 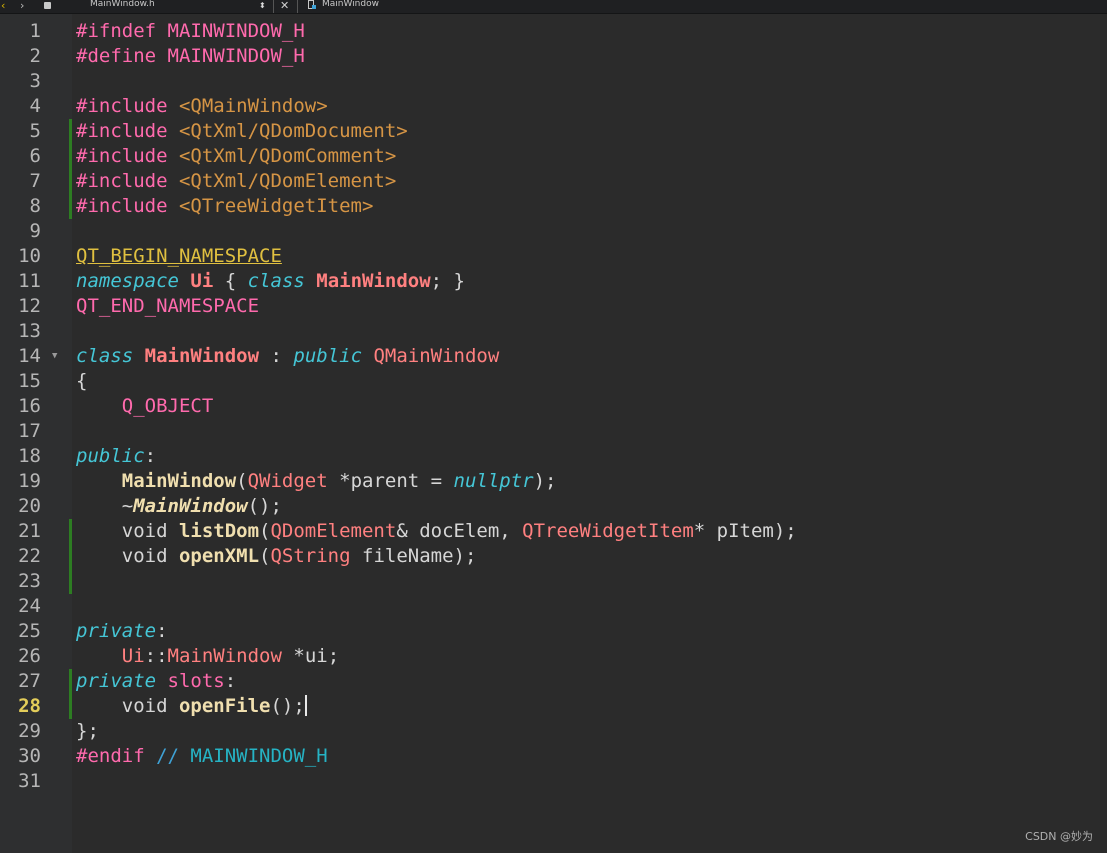 What do you see at coordinates (127, 281) in the screenshot?
I see `code-token: namespace` at bounding box center [127, 281].